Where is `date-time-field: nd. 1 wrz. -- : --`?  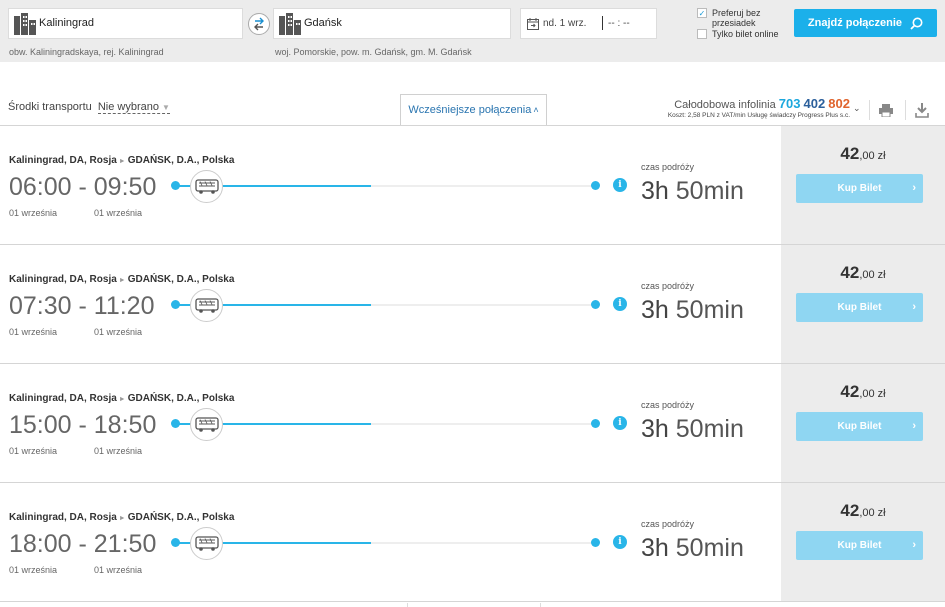 date-time-field: nd. 1 wrz. -- : -- is located at coordinates (588, 23).